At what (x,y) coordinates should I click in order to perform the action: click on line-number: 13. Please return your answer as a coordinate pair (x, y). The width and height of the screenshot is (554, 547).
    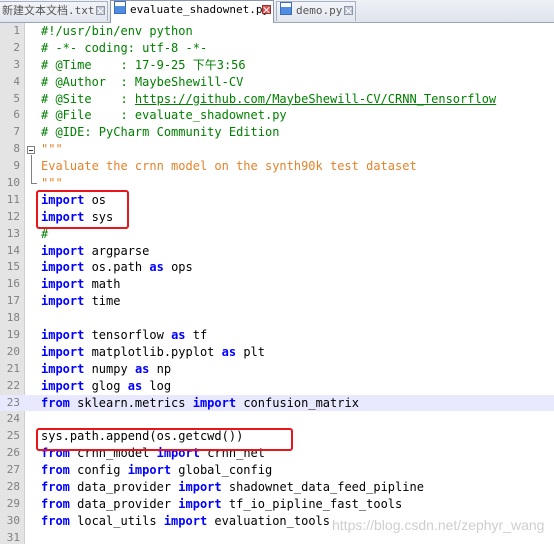
    Looking at the image, I should click on (13, 233).